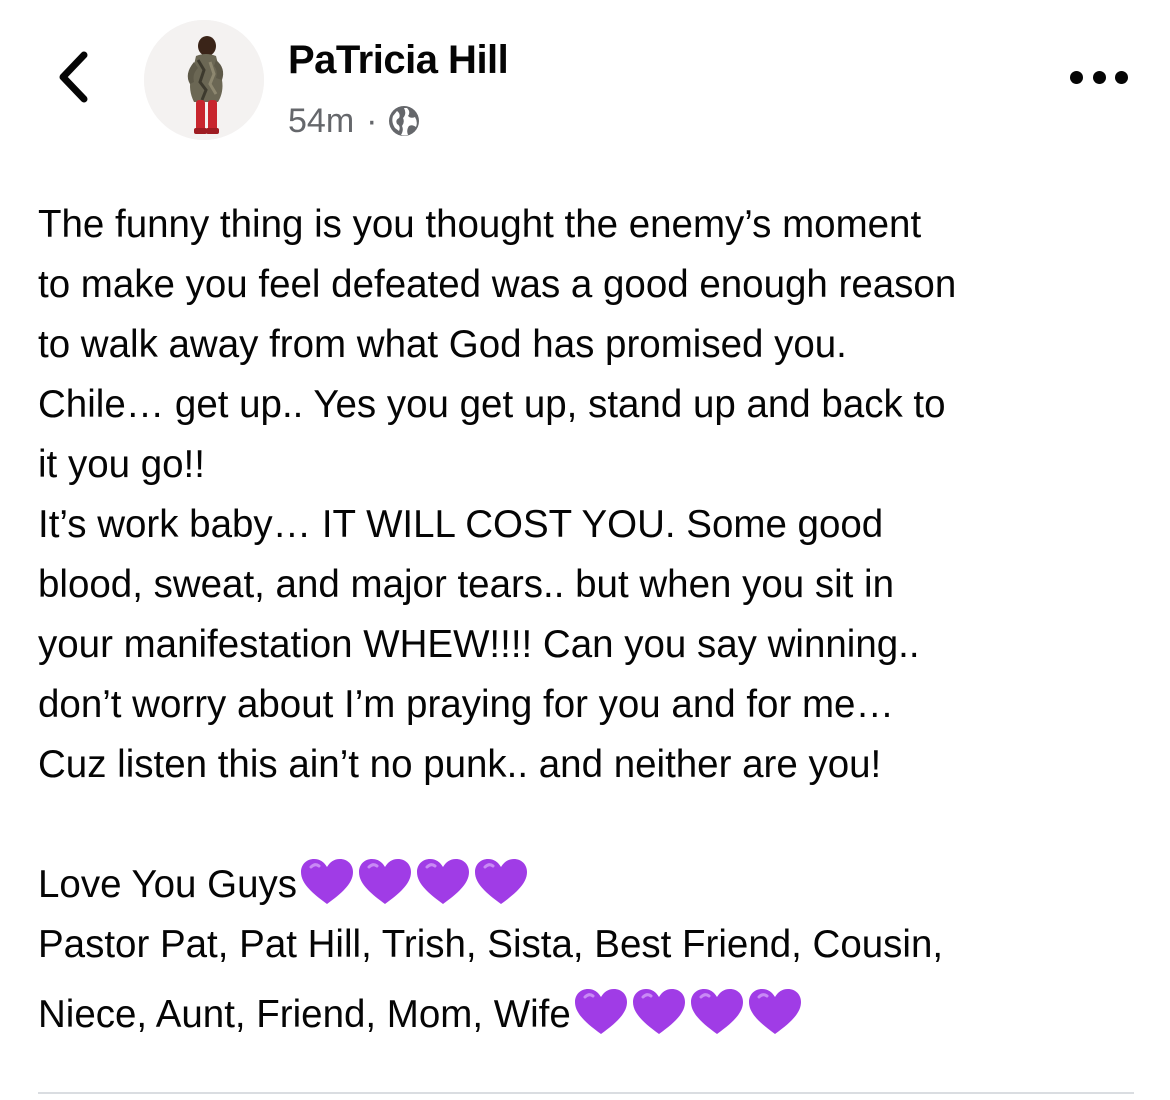  I want to click on more-options-button, so click(1099, 77).